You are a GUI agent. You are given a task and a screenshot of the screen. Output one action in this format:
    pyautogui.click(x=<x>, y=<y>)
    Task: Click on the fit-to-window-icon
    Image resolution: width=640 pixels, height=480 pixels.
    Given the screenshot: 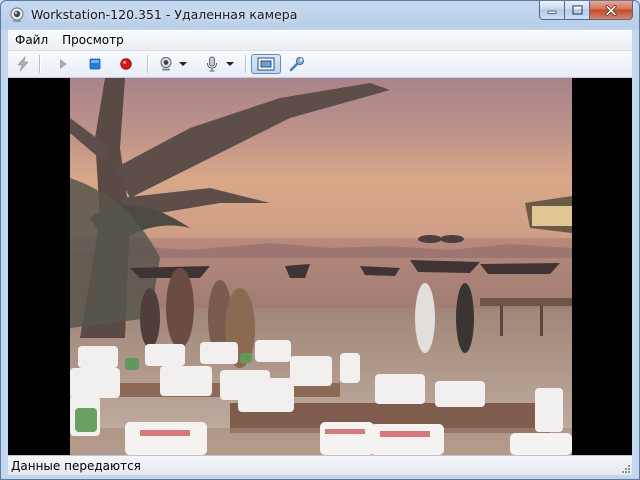 What is the action you would take?
    pyautogui.click(x=266, y=64)
    